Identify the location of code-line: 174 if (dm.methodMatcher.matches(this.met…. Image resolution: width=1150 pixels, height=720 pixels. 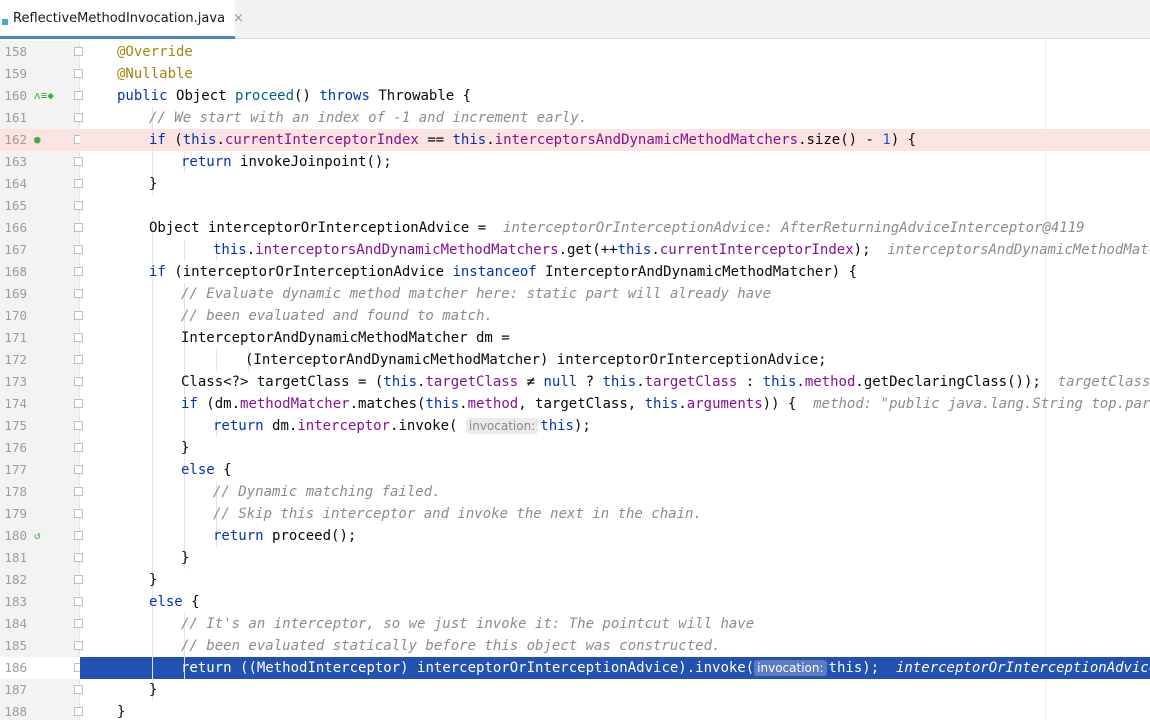
(575, 404).